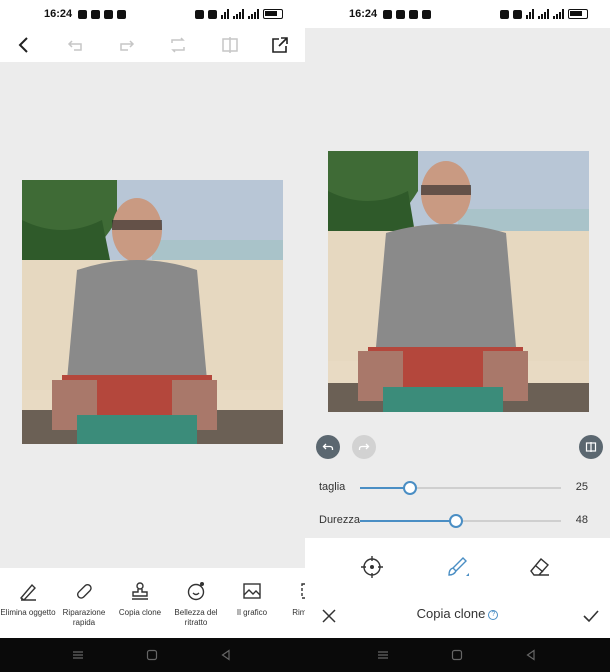  Describe the element at coordinates (280, 45) in the screenshot. I see `share-icon` at that location.